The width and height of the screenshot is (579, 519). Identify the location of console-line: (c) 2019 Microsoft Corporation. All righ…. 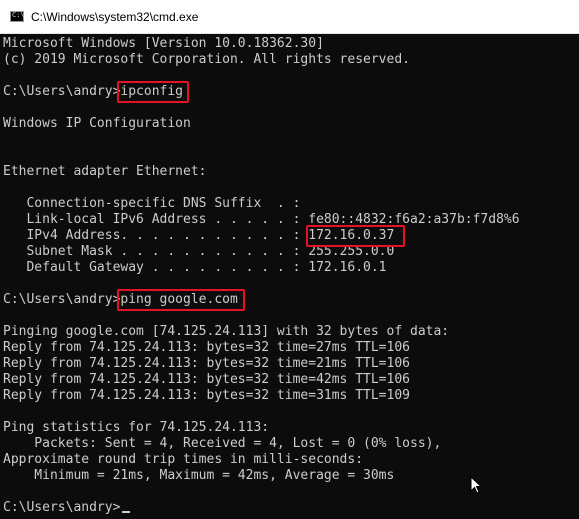
(206, 59).